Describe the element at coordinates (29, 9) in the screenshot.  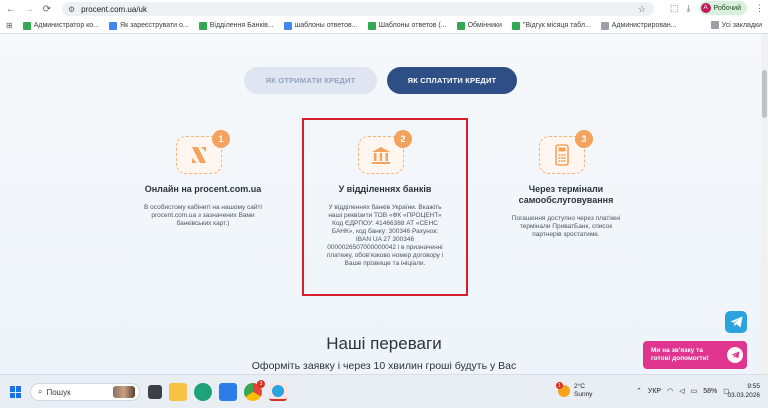
I see `forward-arrow-icon: →` at that location.